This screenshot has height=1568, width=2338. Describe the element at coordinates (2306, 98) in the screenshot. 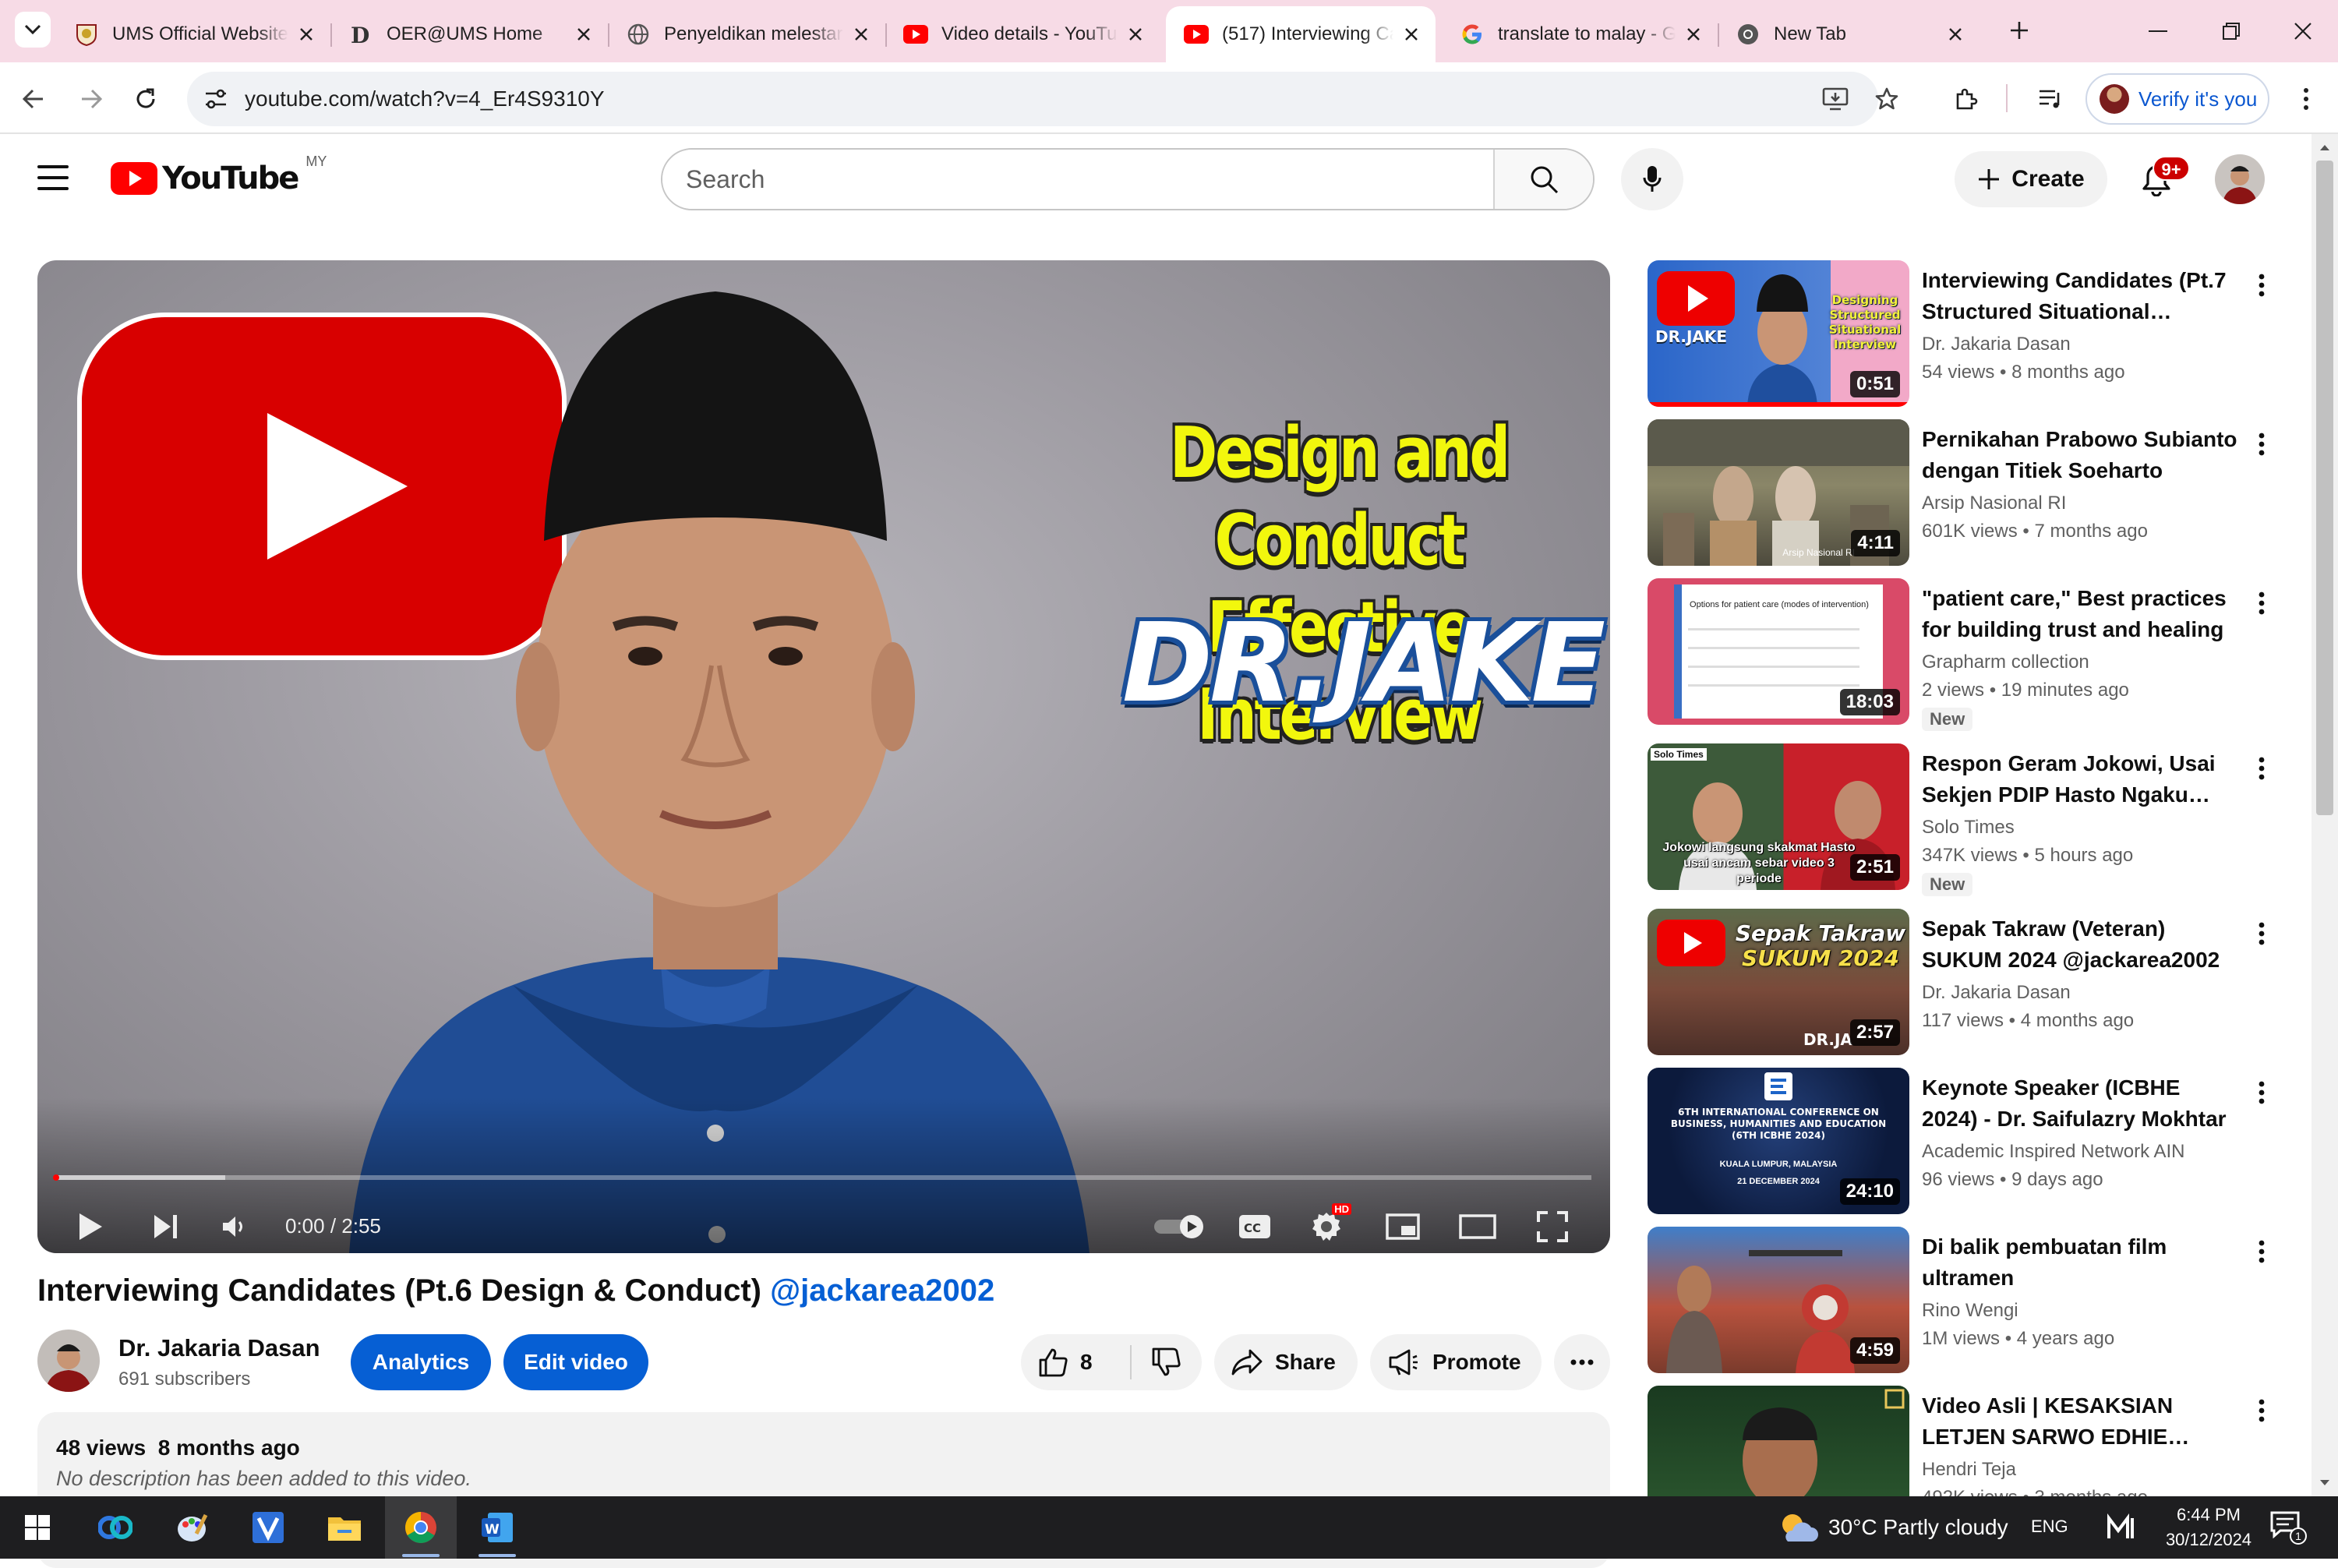

I see `browser-menu-button` at that location.